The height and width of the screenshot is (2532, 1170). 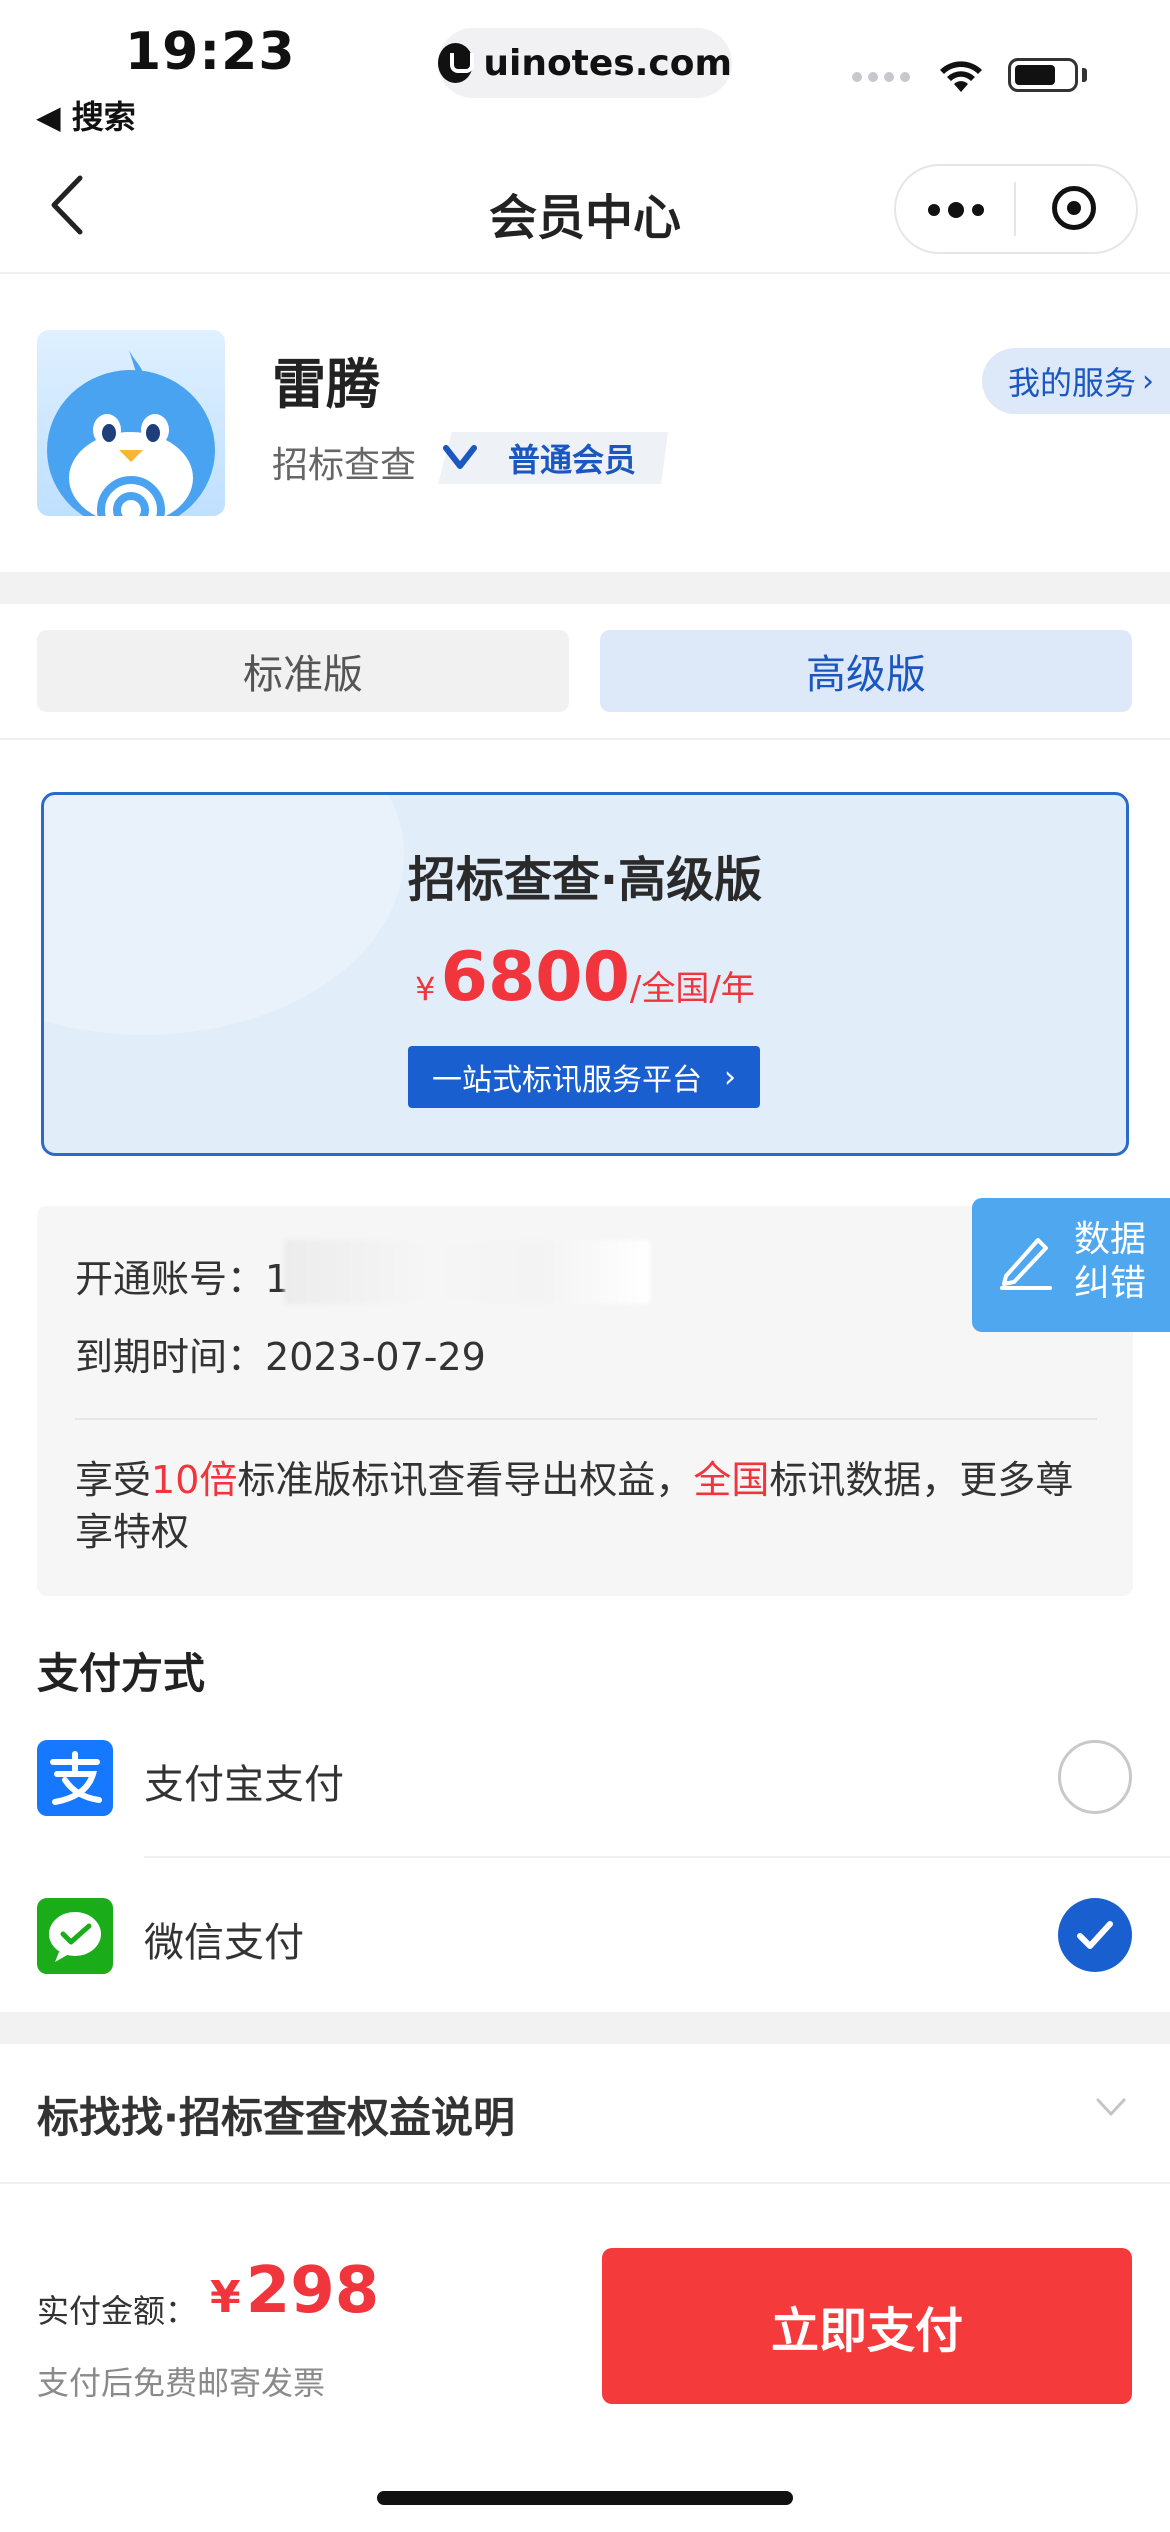 What do you see at coordinates (303, 671) in the screenshot?
I see `tab-standard: 标准版` at bounding box center [303, 671].